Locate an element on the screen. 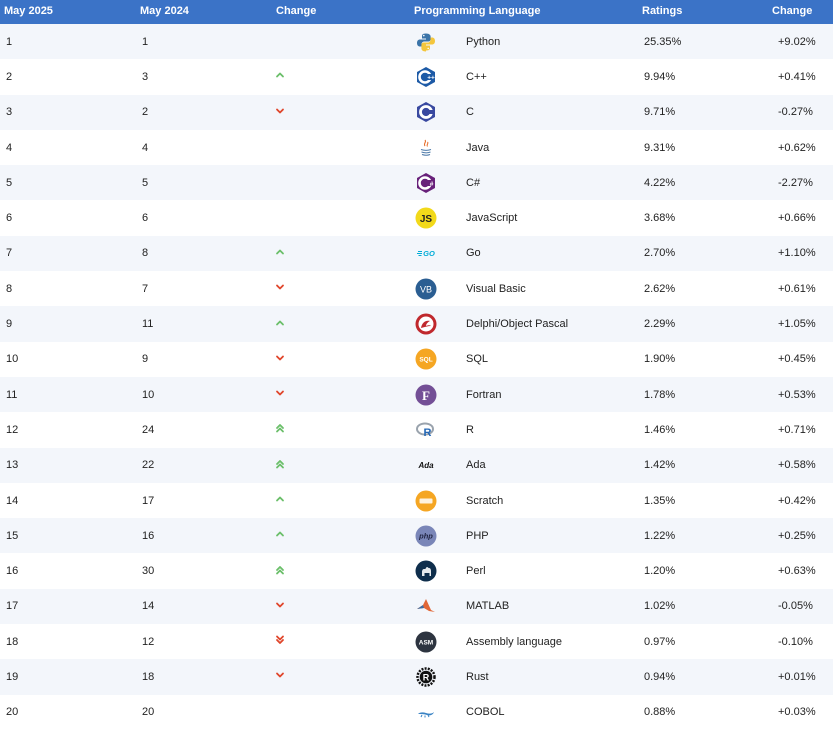 The width and height of the screenshot is (833, 730). language-name: Visual Basic is located at coordinates (550, 288).